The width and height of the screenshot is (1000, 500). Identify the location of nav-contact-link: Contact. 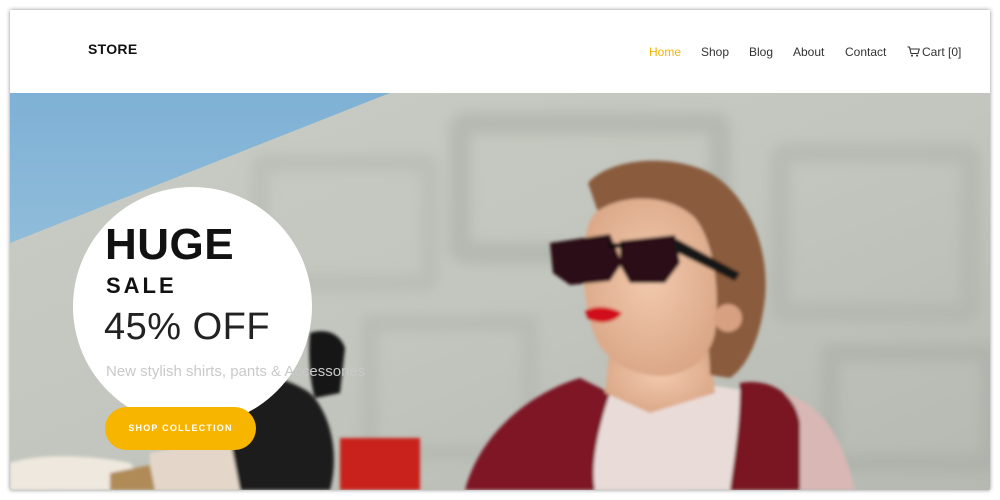
(865, 52).